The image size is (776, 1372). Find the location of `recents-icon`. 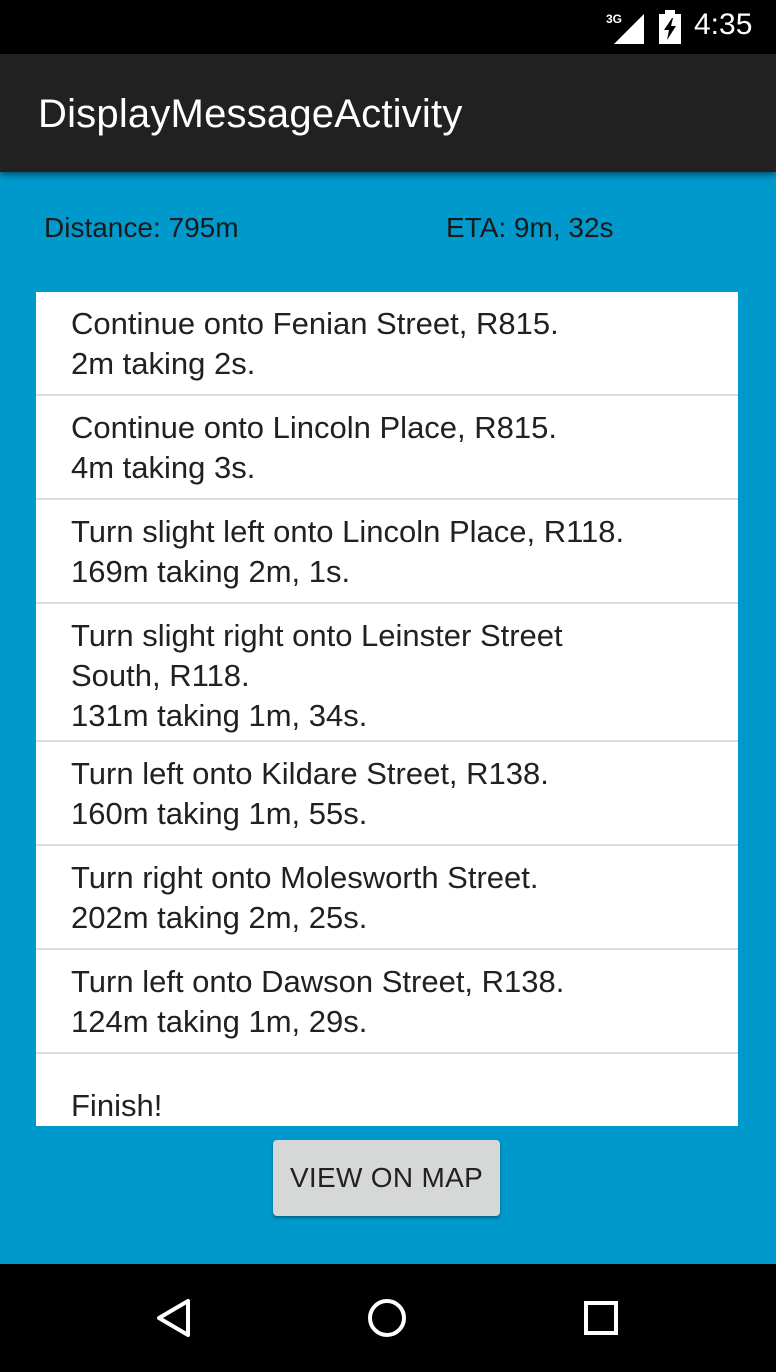

recents-icon is located at coordinates (601, 1318).